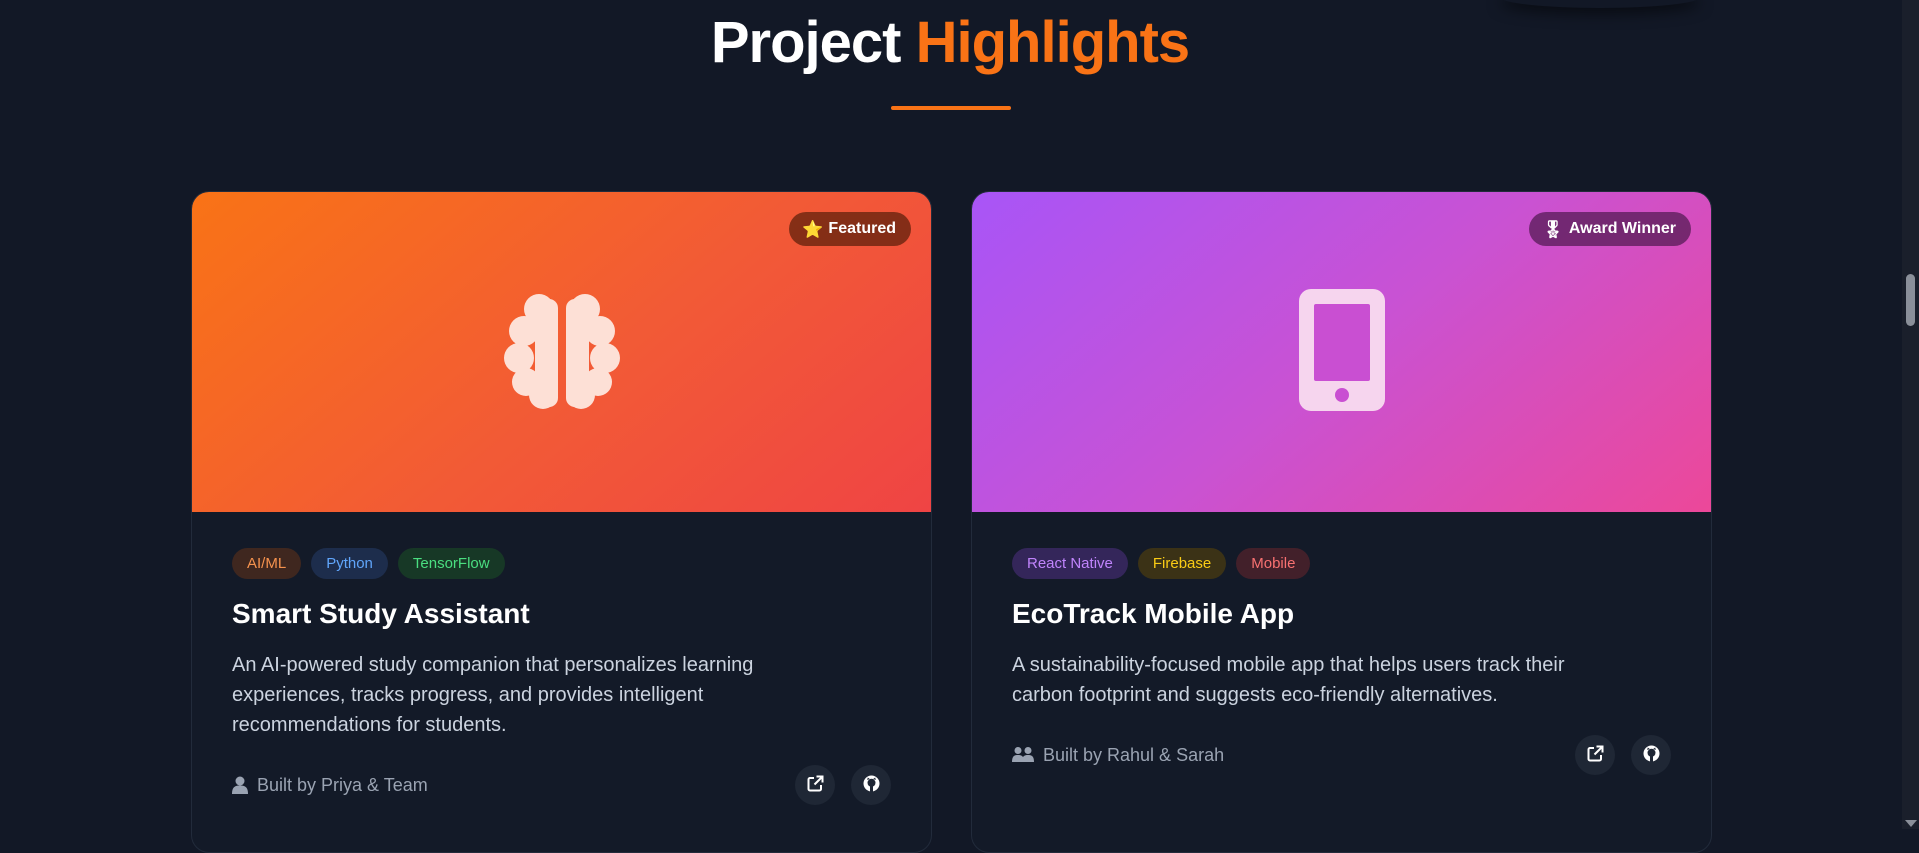 This screenshot has width=1919, height=853. What do you see at coordinates (1911, 823) in the screenshot?
I see `scroll-down-arrow-icon` at bounding box center [1911, 823].